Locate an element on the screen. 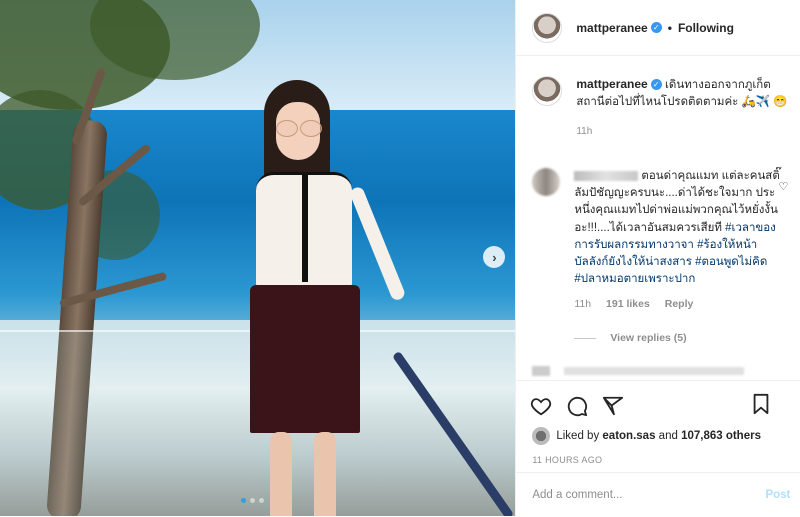 The width and height of the screenshot is (800, 517). liked-by-prefix: Liked by is located at coordinates (578, 436).